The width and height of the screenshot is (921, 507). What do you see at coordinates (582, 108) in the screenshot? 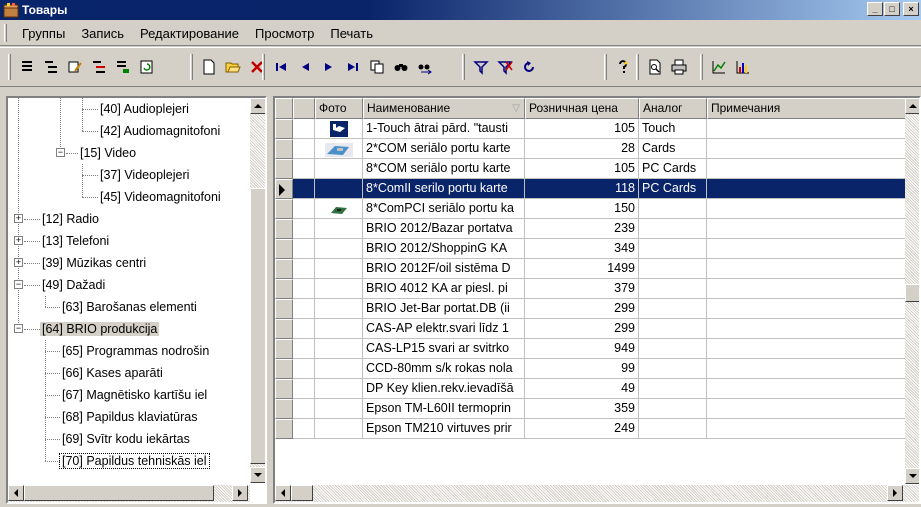
I see `column-header-price: Розничная цена` at bounding box center [582, 108].